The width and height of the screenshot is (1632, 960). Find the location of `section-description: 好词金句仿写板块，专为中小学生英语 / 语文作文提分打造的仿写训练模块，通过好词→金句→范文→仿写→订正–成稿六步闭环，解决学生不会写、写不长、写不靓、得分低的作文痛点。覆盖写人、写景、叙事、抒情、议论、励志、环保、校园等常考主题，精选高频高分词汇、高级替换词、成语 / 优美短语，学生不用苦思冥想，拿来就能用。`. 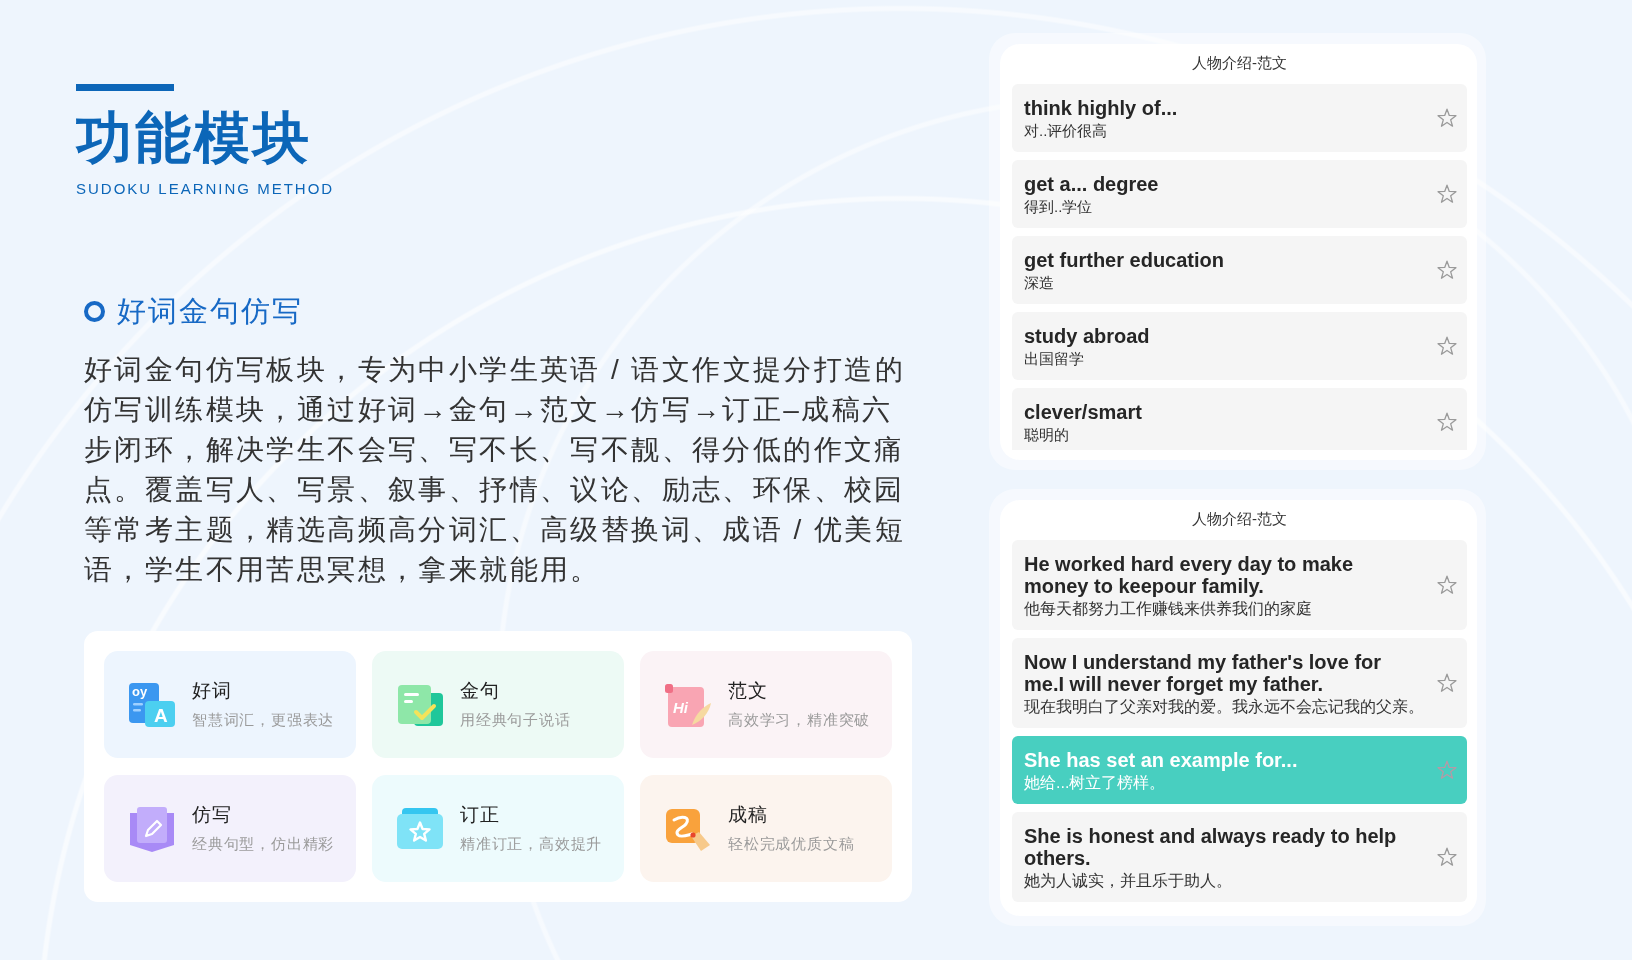

section-description: 好词金句仿写板块，专为中小学生英语 / 语文作文提分打造的仿写训练模块，通过好词→金句→范文→仿写→订正–成稿六步闭环，解决学生不会写、写不长、写不靓、得分低的作文痛点。覆盖写人、写景、叙事、抒情、议论、励志、环保、校园等常考主题，精选高频高分词汇、高级替换词、成语 / 优美短语，学生不用苦思冥想，拿来就能用。 is located at coordinates (495, 470).